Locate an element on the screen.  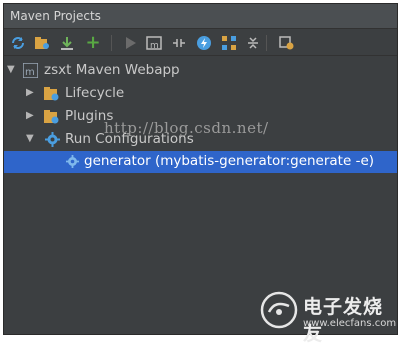
plugins-folder-icon is located at coordinates (51, 116).